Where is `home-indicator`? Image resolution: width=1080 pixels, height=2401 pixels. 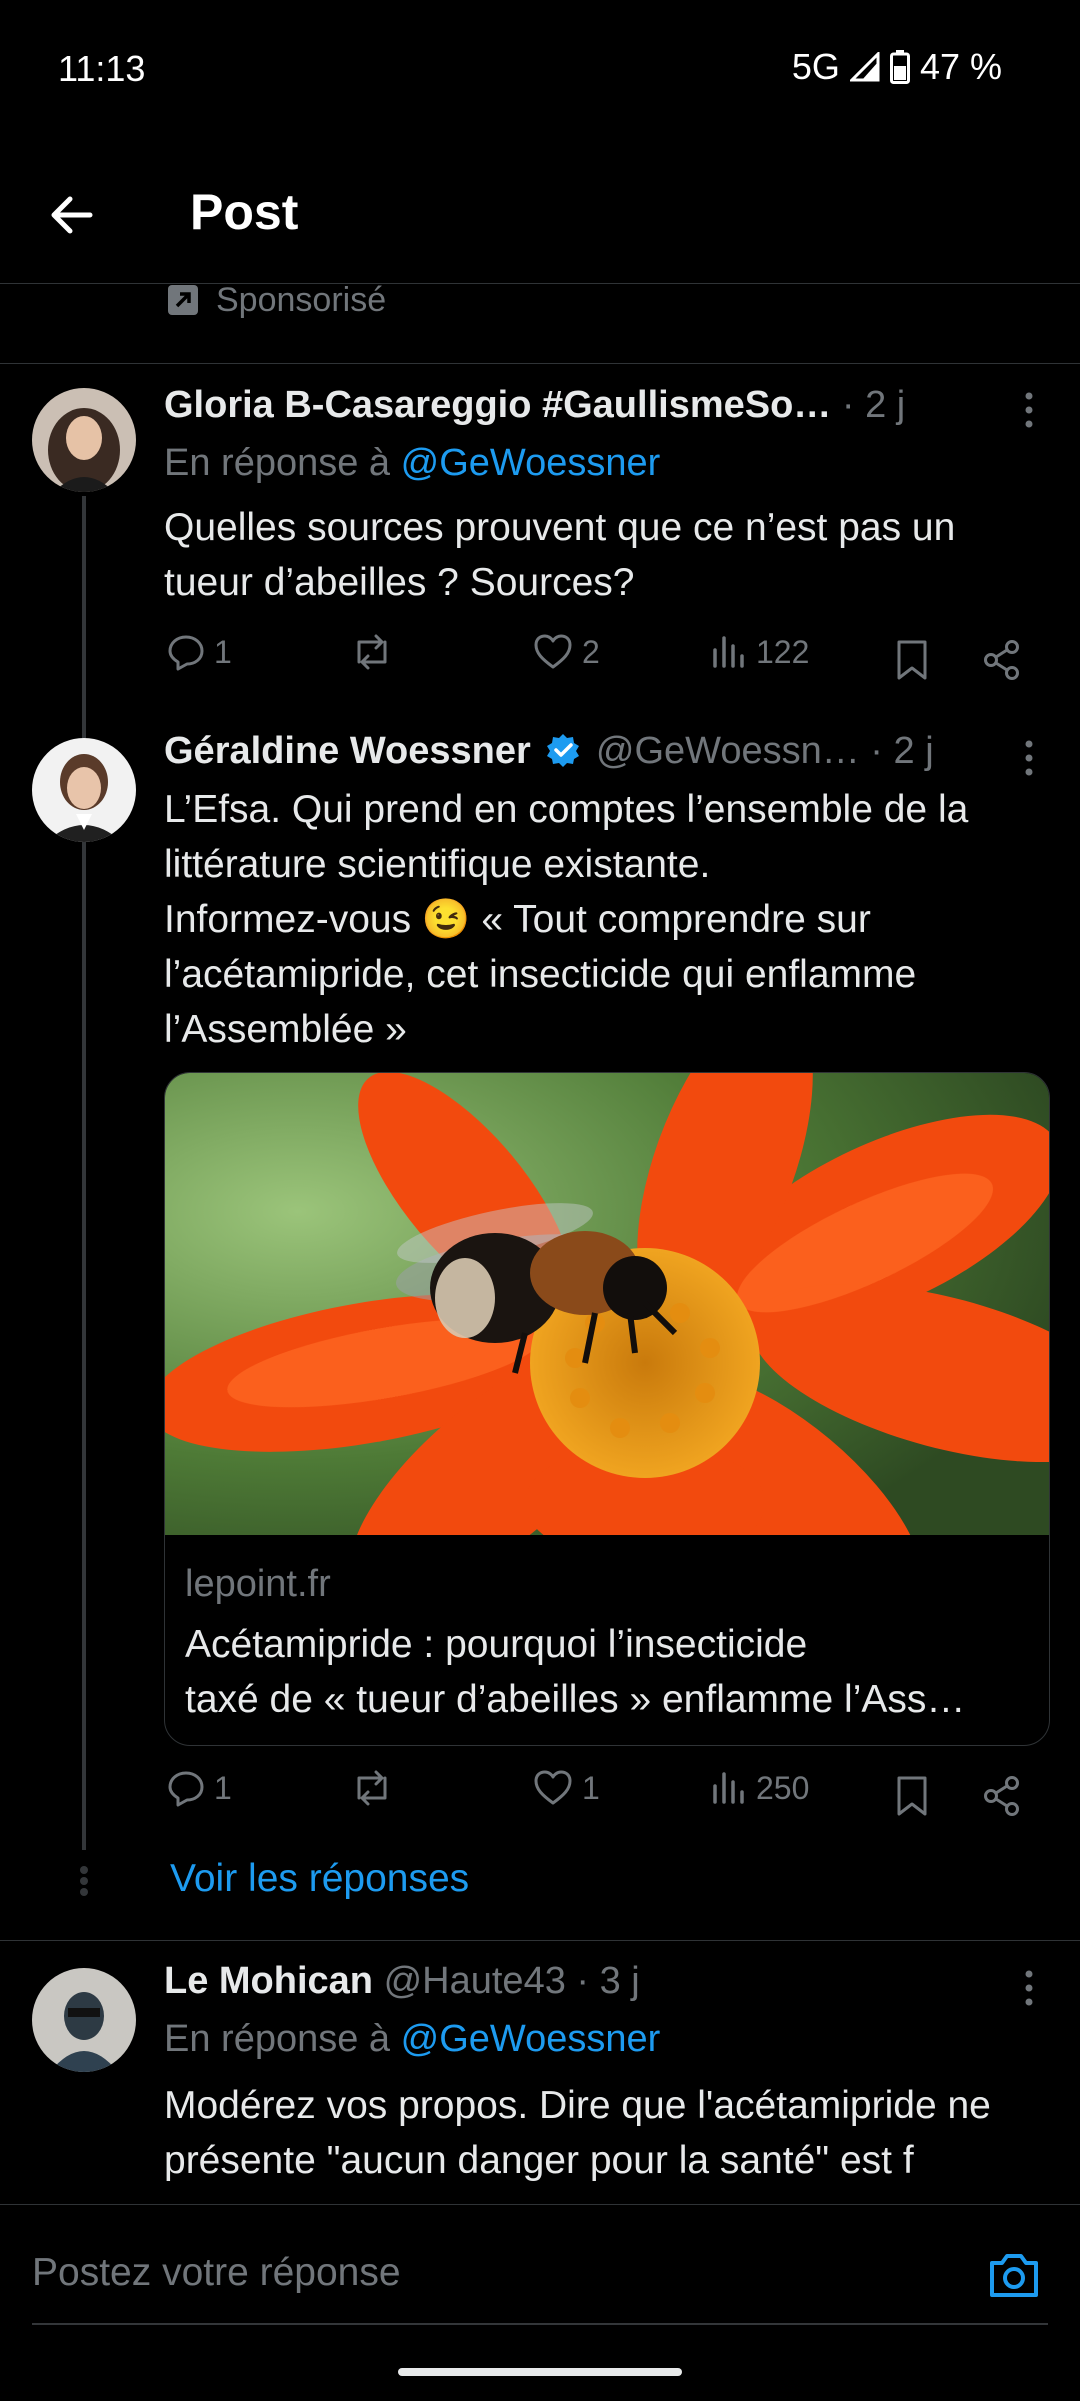 home-indicator is located at coordinates (540, 2372).